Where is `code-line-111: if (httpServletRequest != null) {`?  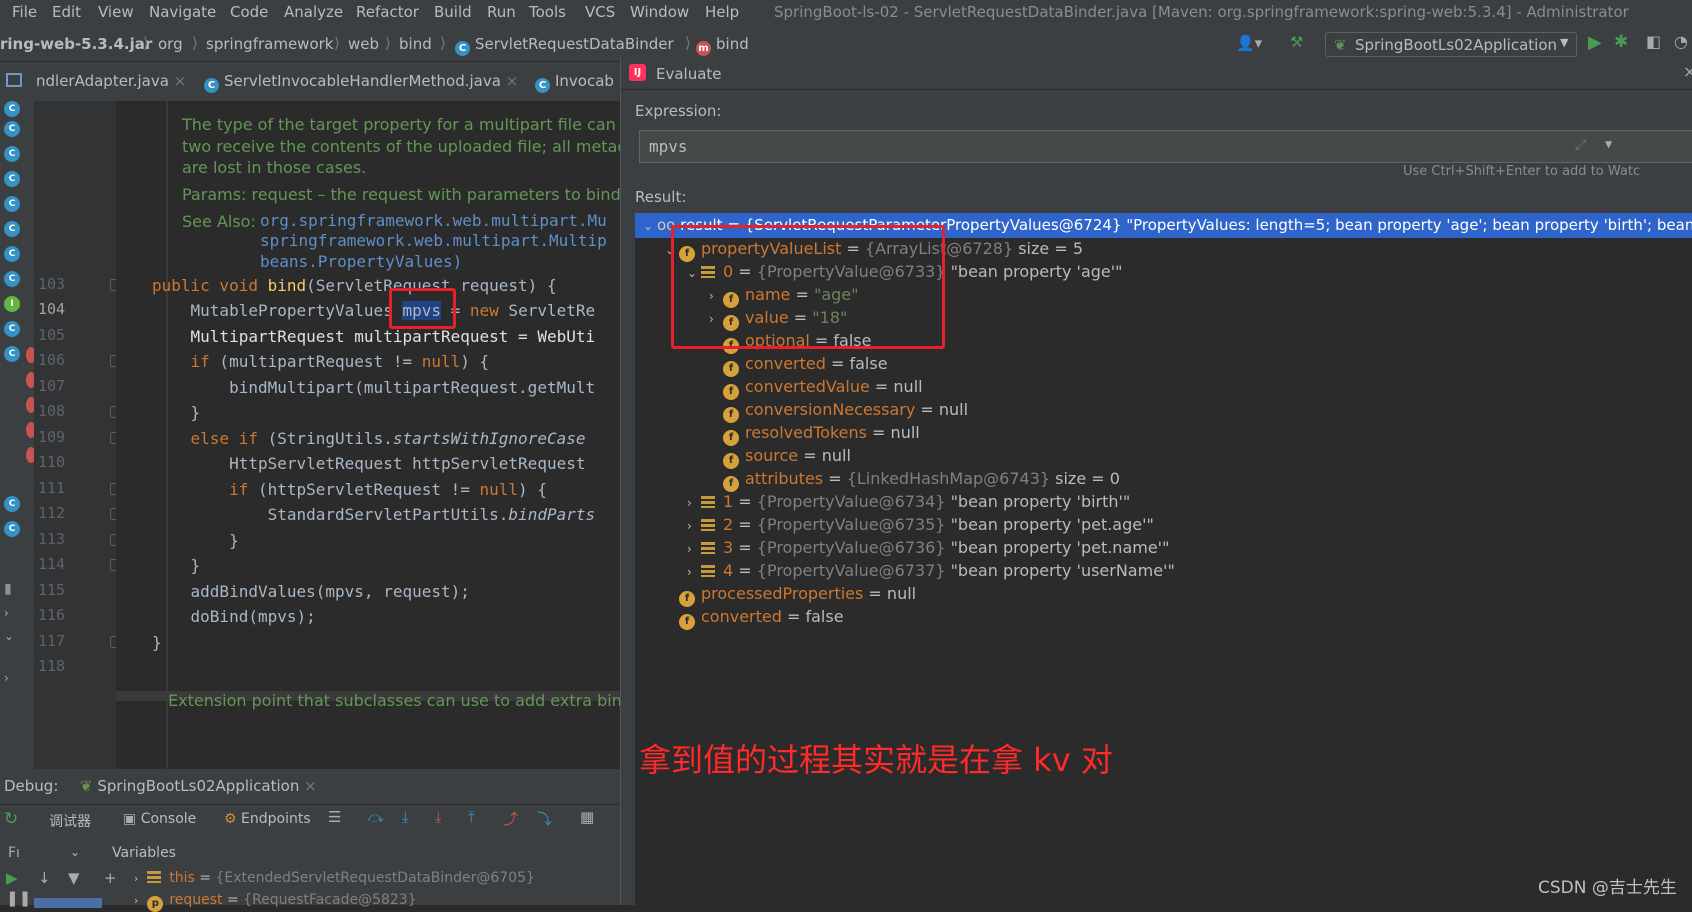
code-line-111: if (httpServletRequest != null) { is located at coordinates (349, 489).